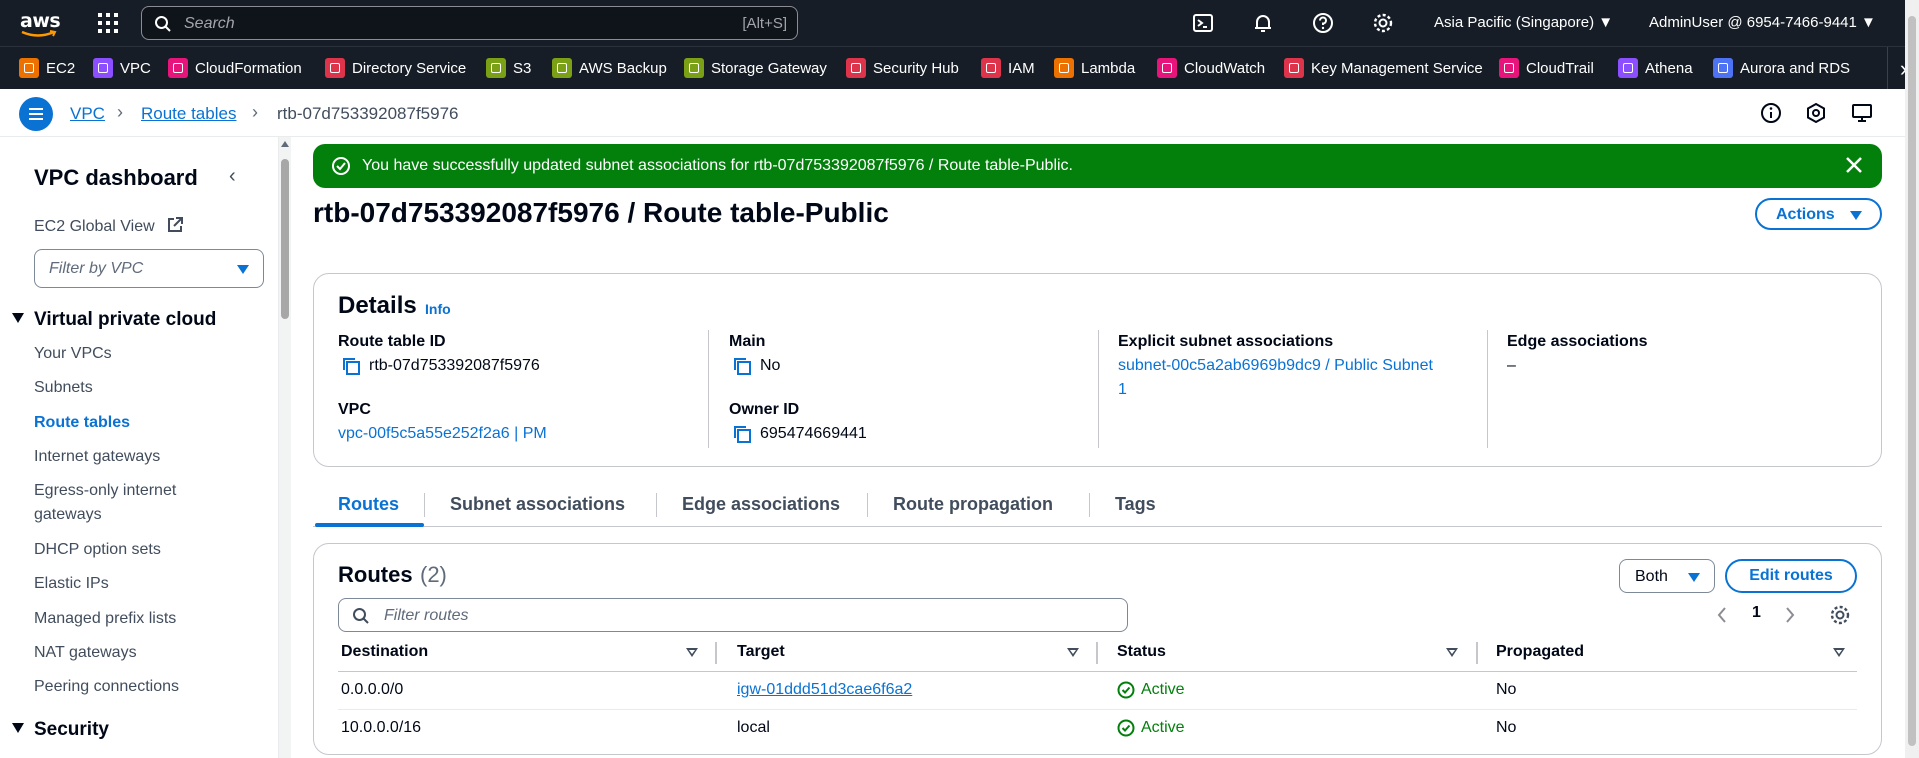 The width and height of the screenshot is (1919, 758). I want to click on actions-button: Actions, so click(1818, 214).